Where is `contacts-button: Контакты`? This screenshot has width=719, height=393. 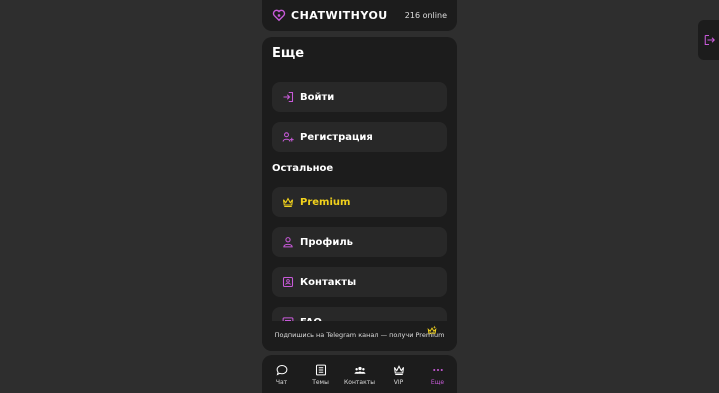
contacts-button: Контакты is located at coordinates (359, 282).